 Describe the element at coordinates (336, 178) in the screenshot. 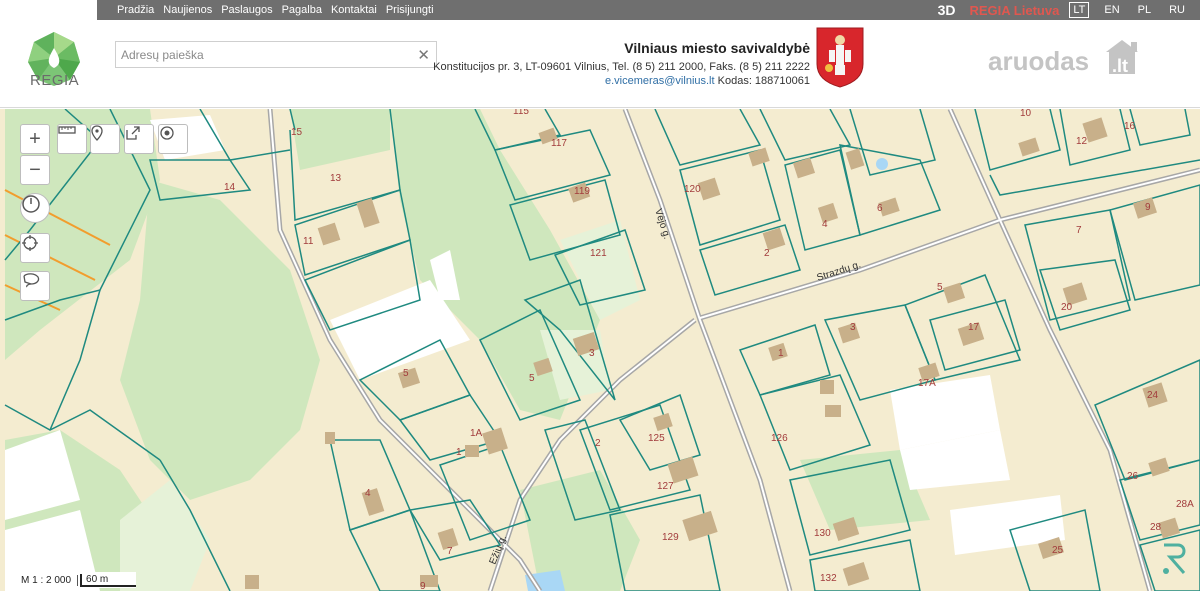

I see `parcel-label: 13` at that location.